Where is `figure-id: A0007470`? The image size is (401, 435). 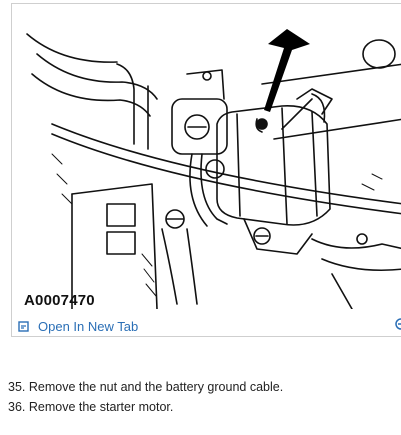 figure-id: A0007470 is located at coordinates (59, 300).